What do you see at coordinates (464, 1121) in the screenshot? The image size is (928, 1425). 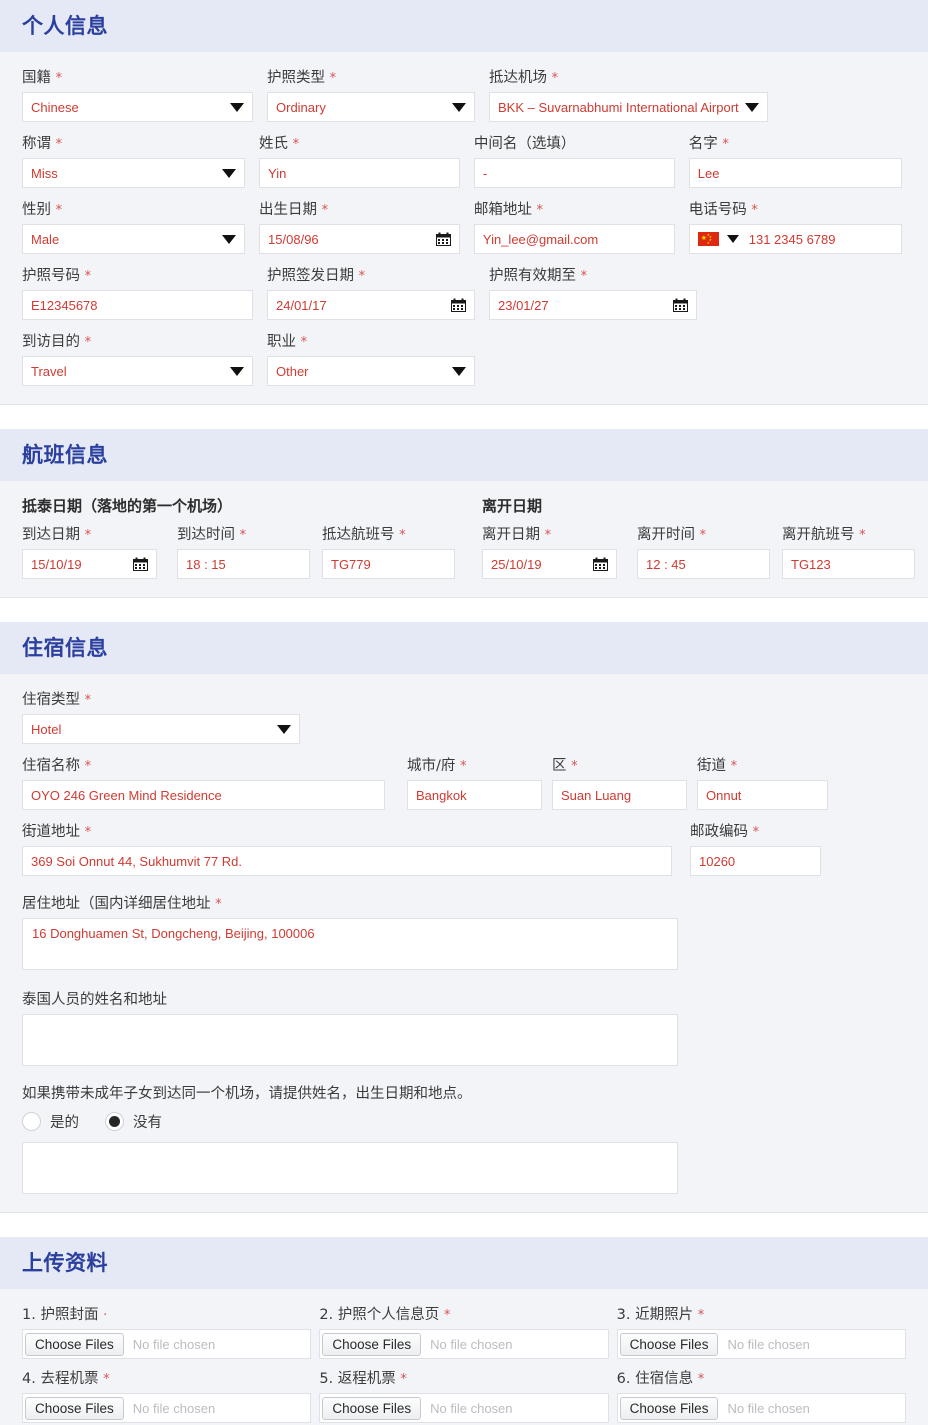 I see `minor-children-radio-group: 是的 没有` at bounding box center [464, 1121].